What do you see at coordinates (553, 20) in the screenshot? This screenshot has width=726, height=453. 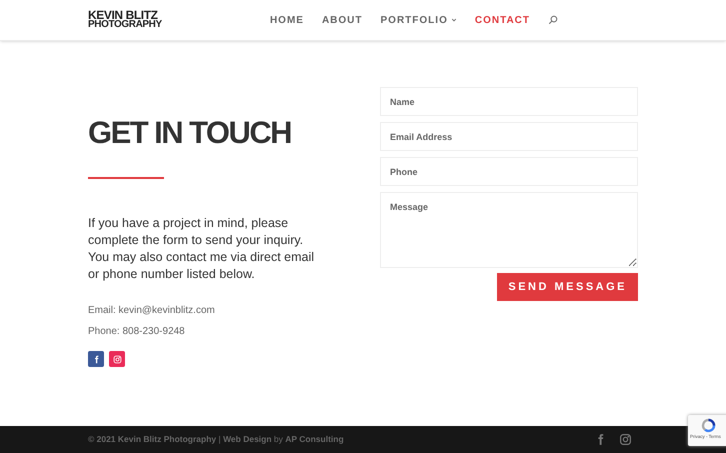 I see `search-icon` at bounding box center [553, 20].